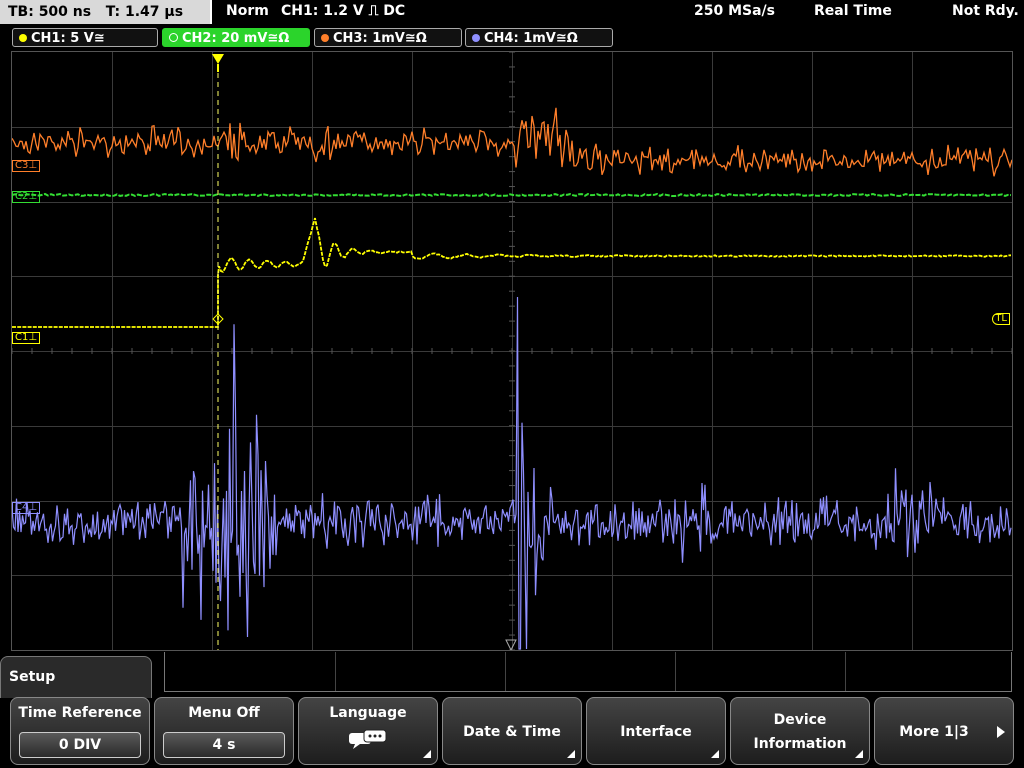 This screenshot has width=1024, height=768. What do you see at coordinates (511, 644) in the screenshot?
I see `time-reference-marker` at bounding box center [511, 644].